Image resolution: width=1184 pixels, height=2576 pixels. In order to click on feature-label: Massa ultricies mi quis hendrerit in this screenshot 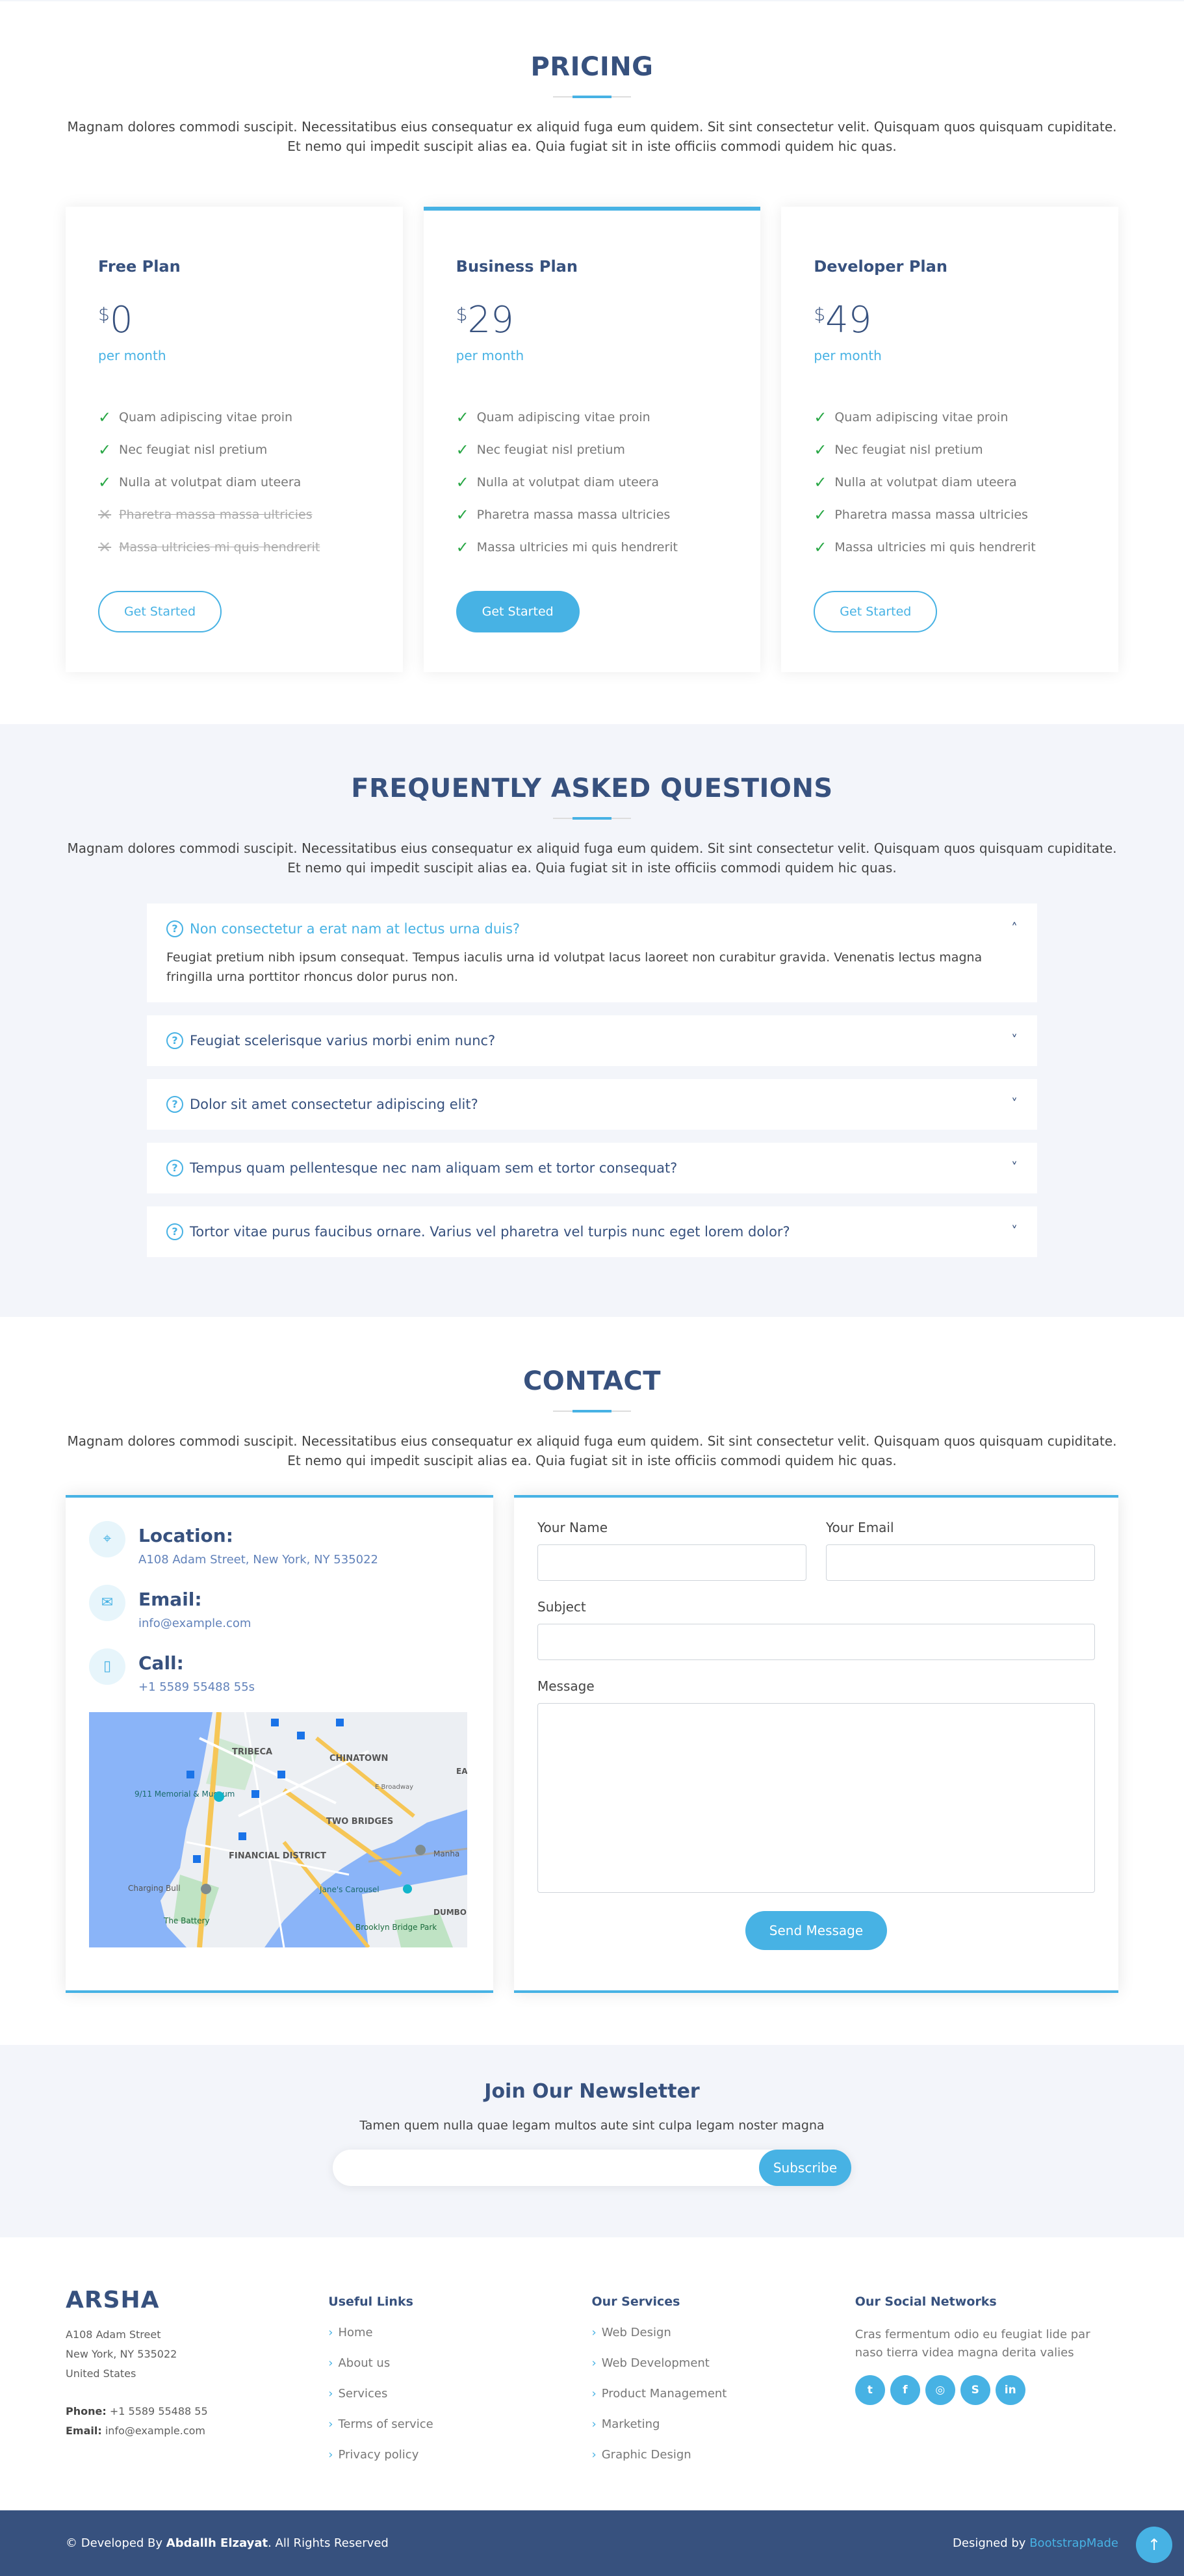, I will do `click(577, 547)`.